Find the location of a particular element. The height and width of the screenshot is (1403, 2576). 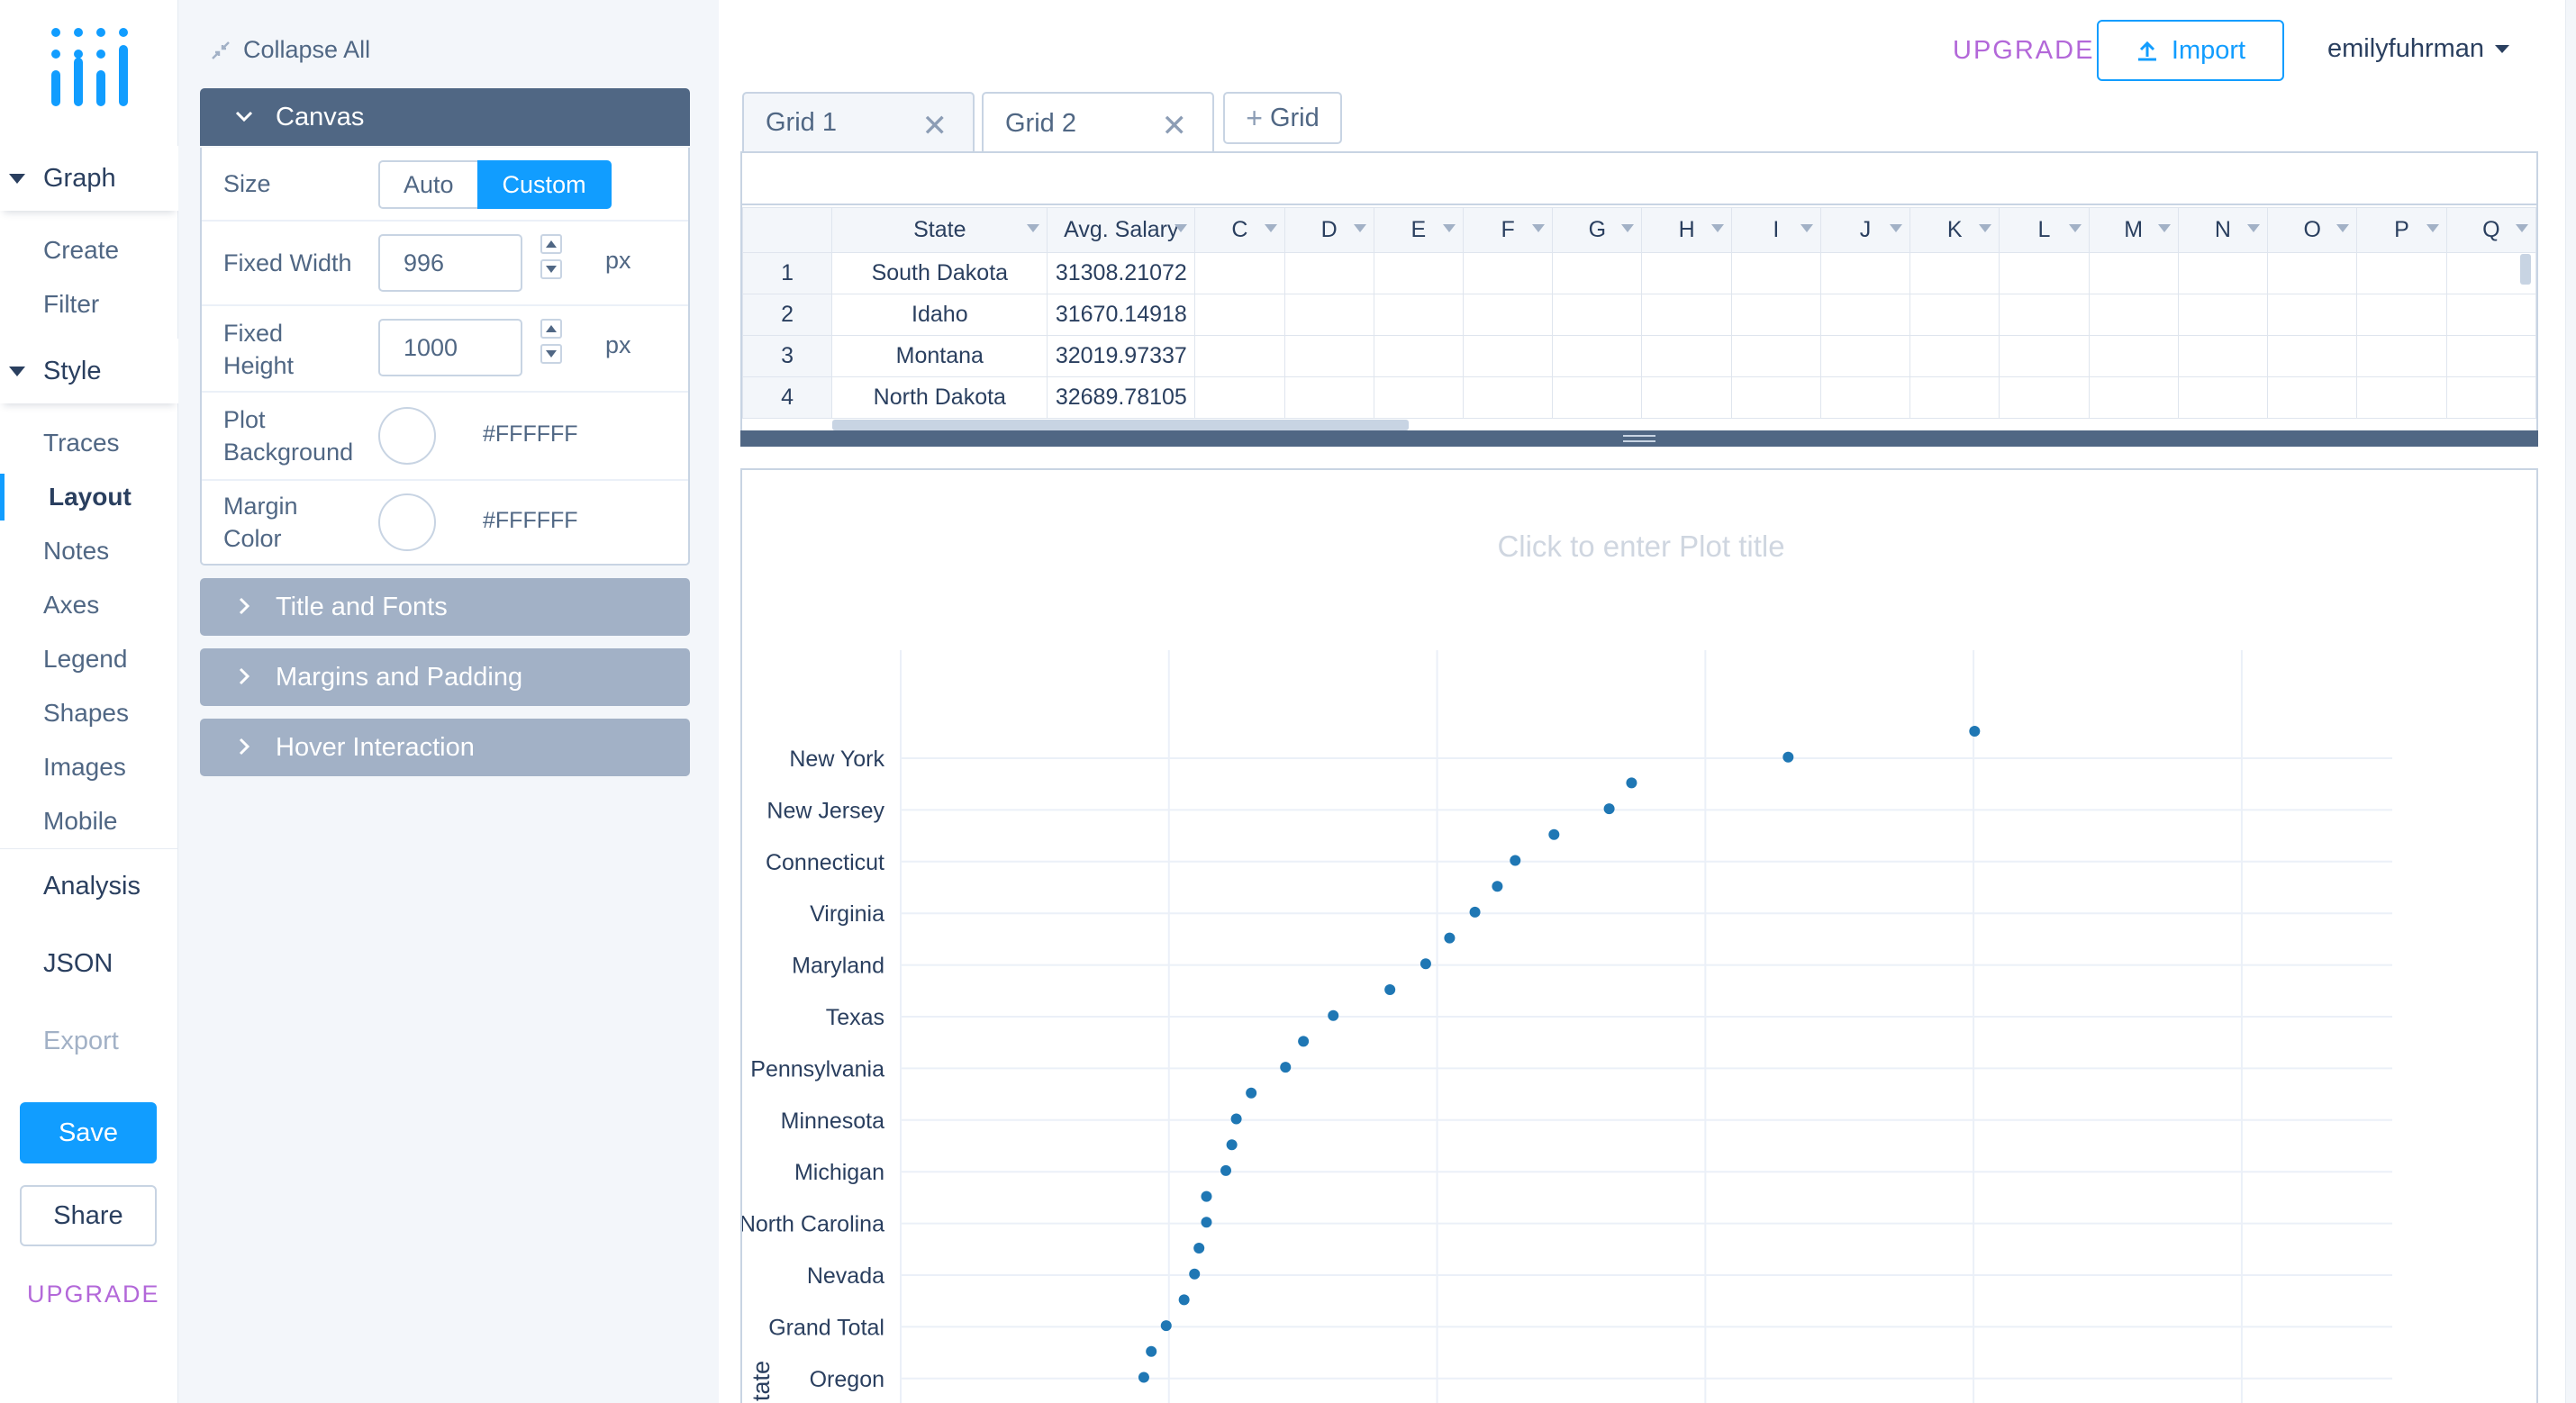

nav-item-images: Images is located at coordinates (84, 767).